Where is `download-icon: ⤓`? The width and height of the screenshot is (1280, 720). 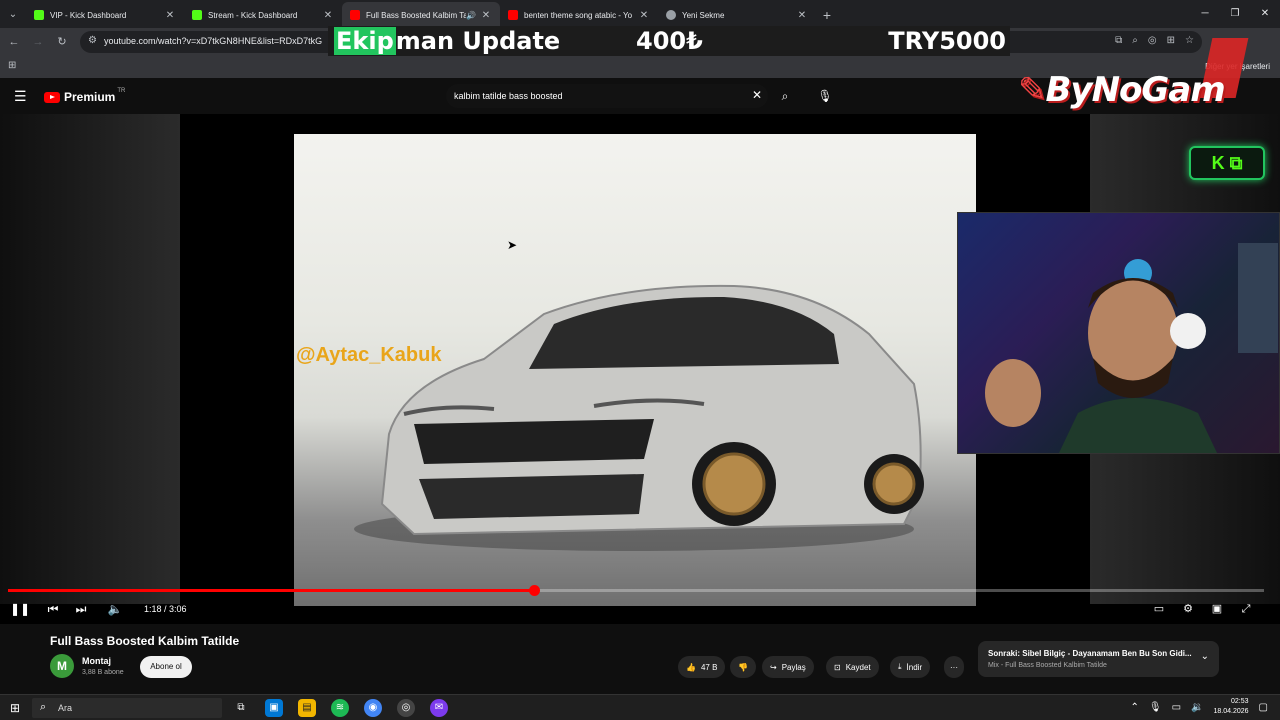
download-icon: ⤓ is located at coordinates (900, 666).